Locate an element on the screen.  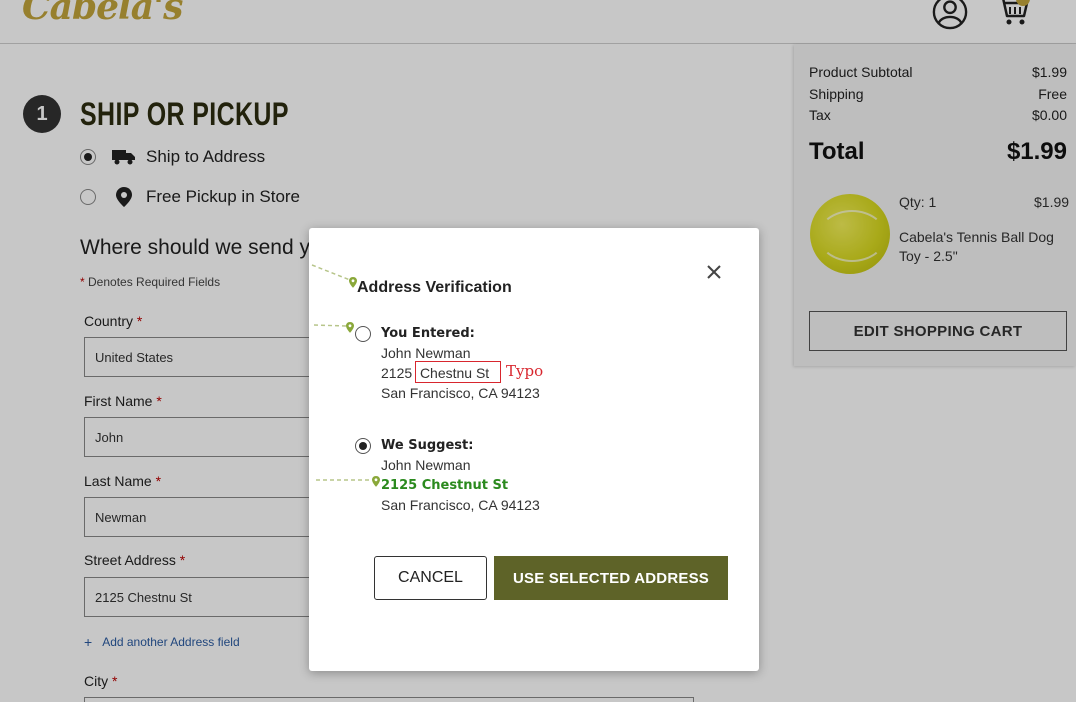
typo-highlight-box is located at coordinates (458, 372).